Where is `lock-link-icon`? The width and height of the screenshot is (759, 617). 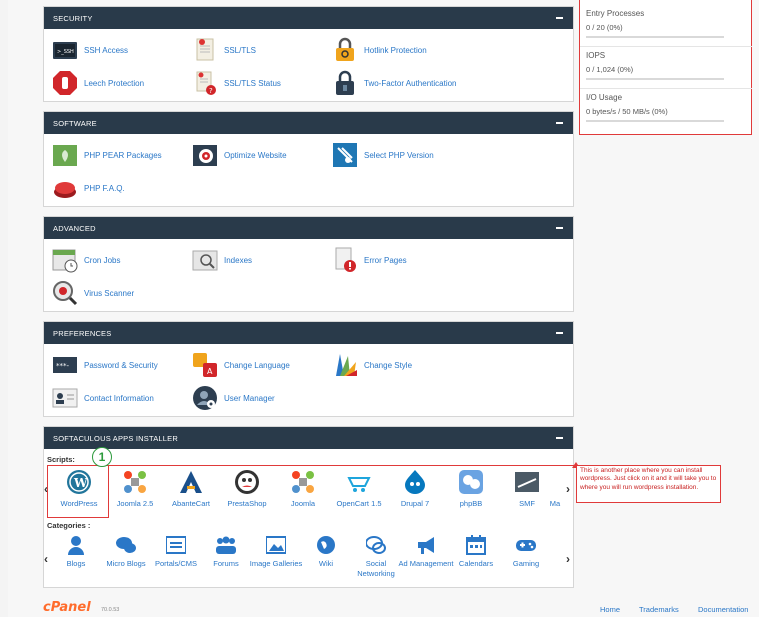 lock-link-icon is located at coordinates (345, 50).